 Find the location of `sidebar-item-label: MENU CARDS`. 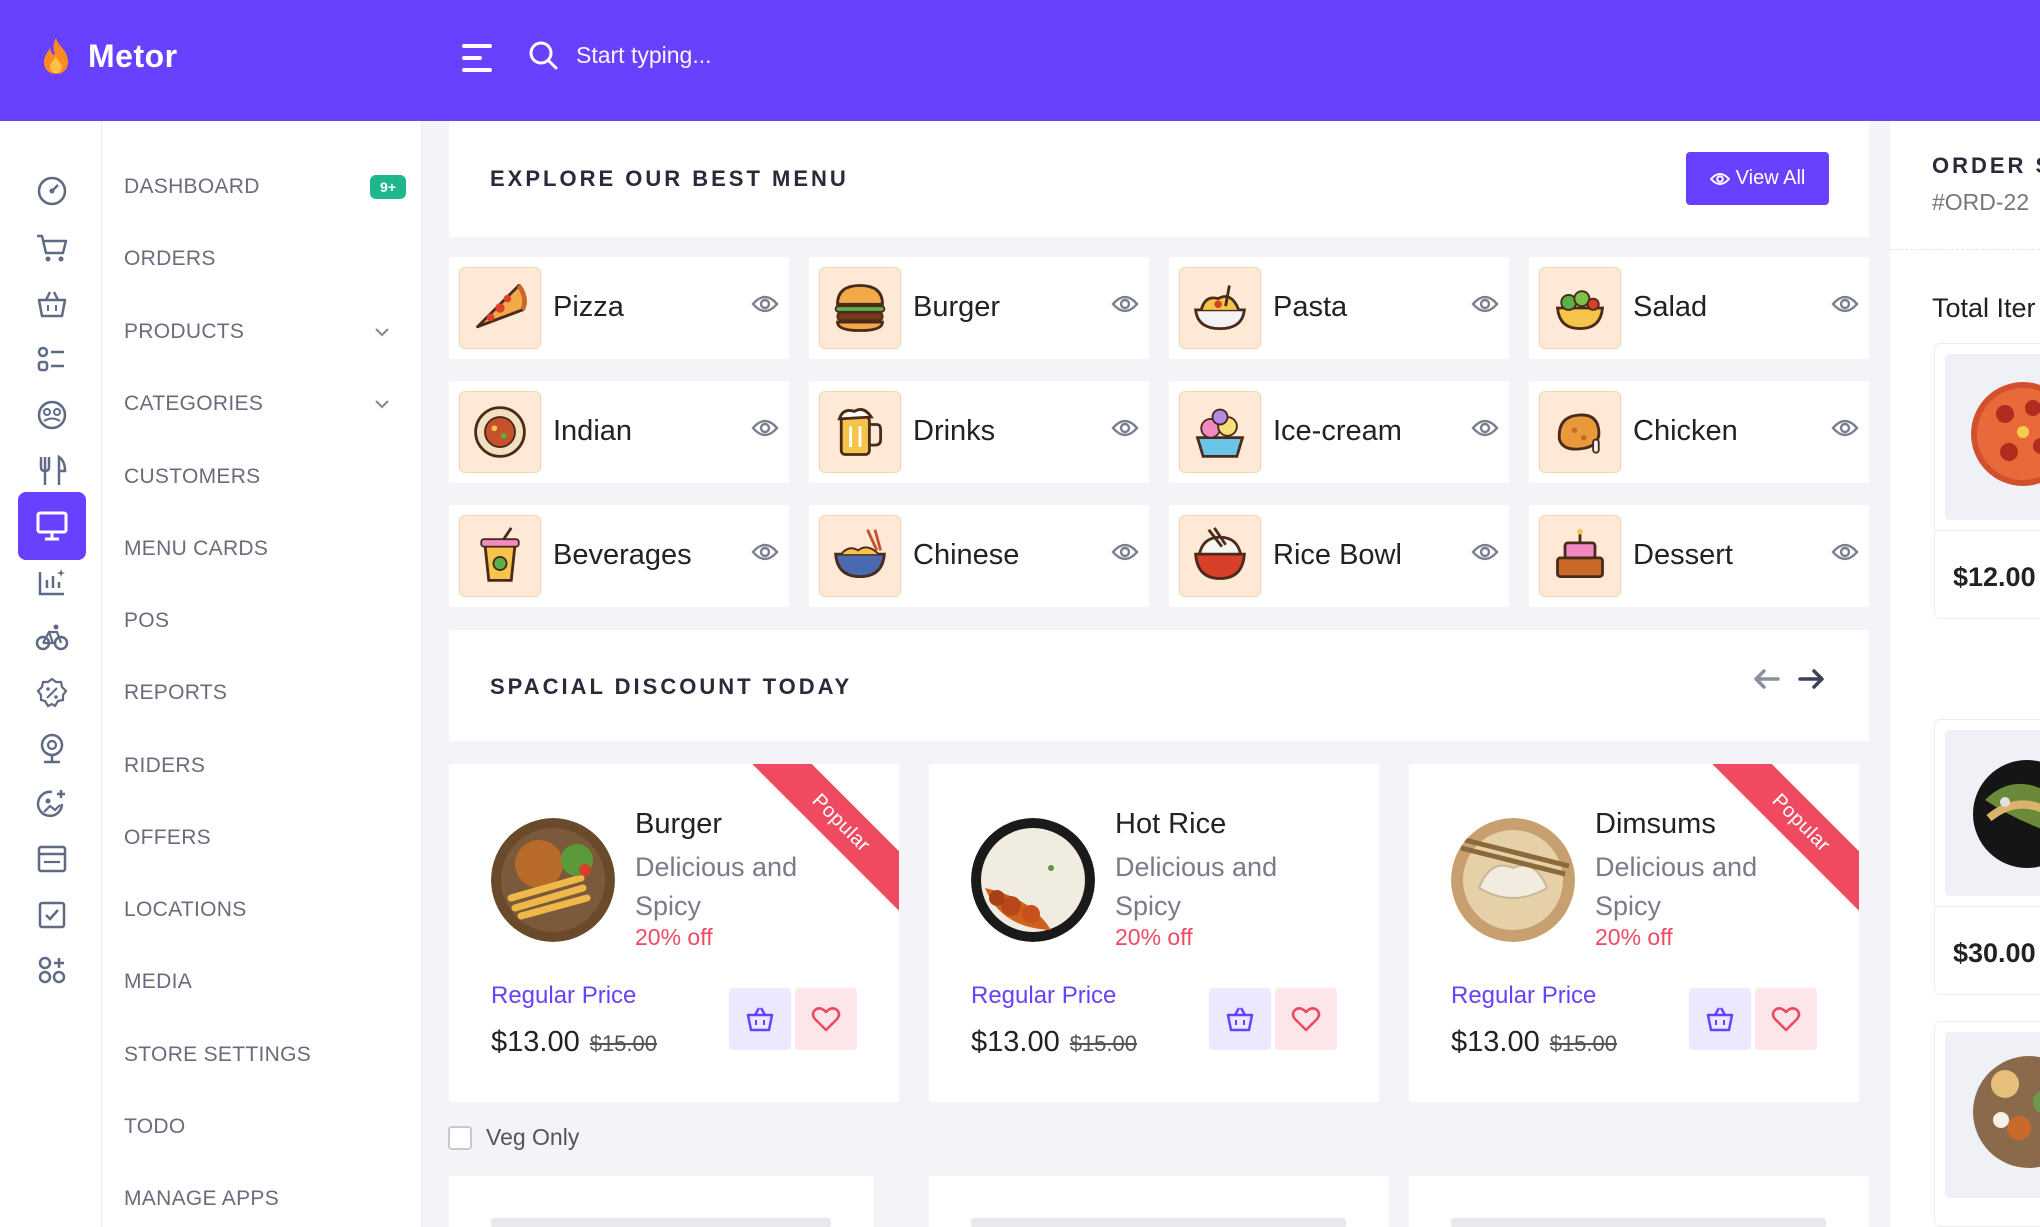

sidebar-item-label: MENU CARDS is located at coordinates (196, 548).